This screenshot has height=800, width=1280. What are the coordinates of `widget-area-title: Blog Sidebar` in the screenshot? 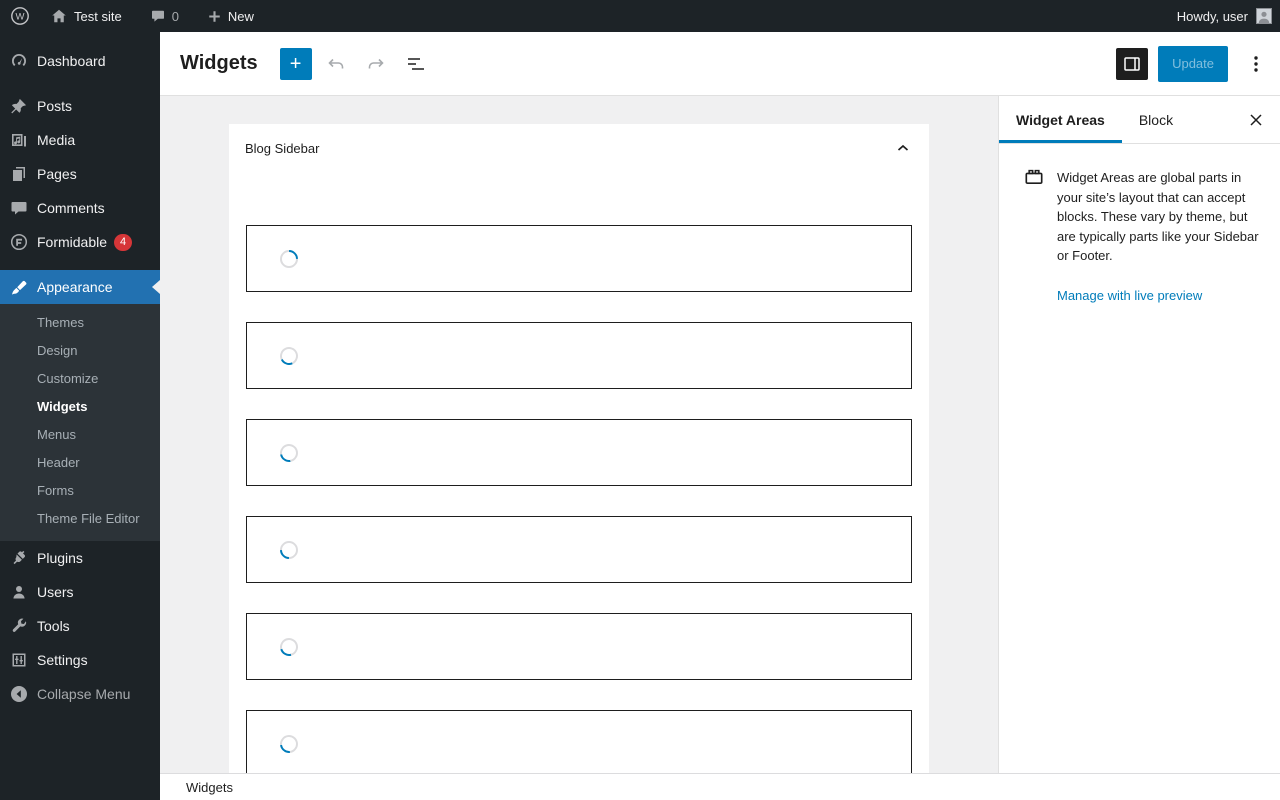 It's located at (282, 148).